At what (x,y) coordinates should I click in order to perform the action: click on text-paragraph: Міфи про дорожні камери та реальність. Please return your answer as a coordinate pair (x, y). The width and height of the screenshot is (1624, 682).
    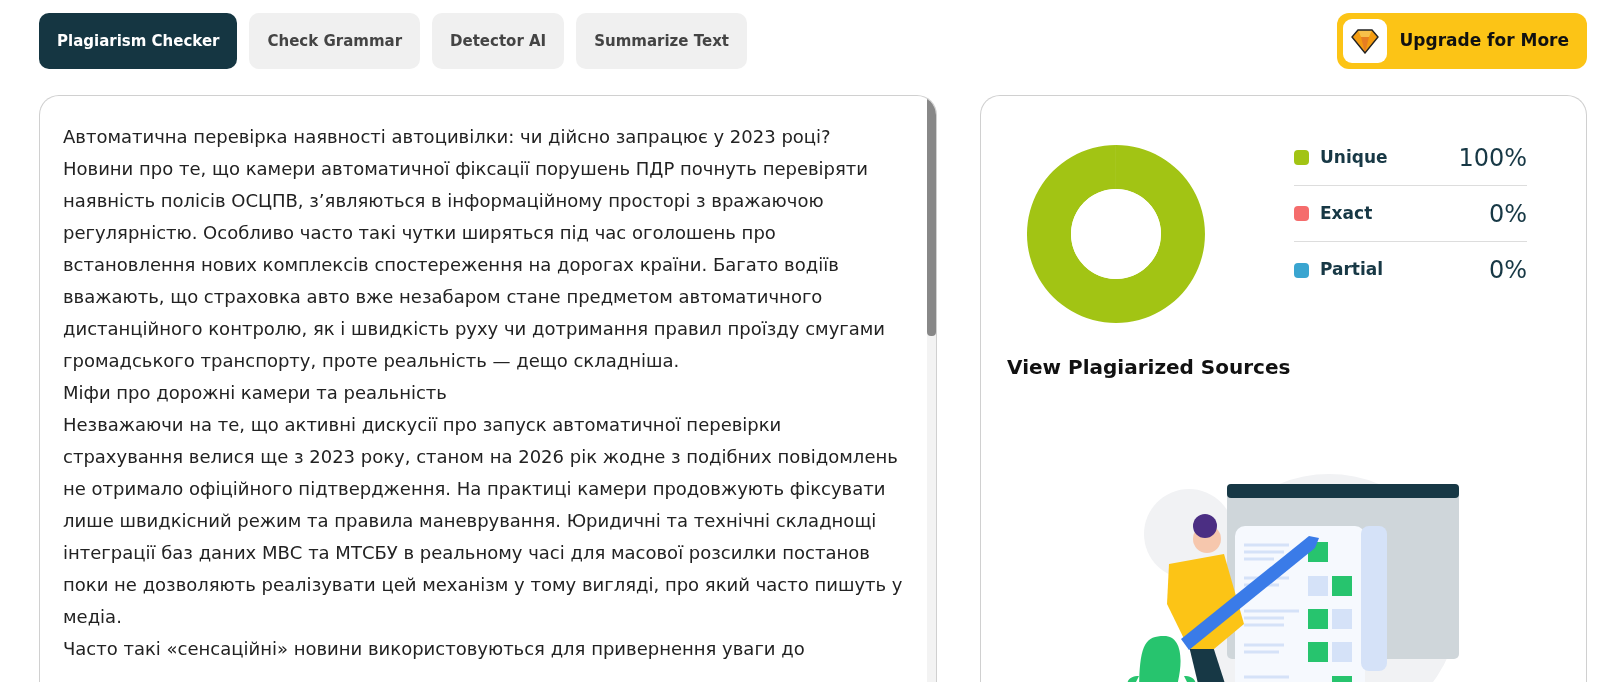
    Looking at the image, I should click on (255, 393).